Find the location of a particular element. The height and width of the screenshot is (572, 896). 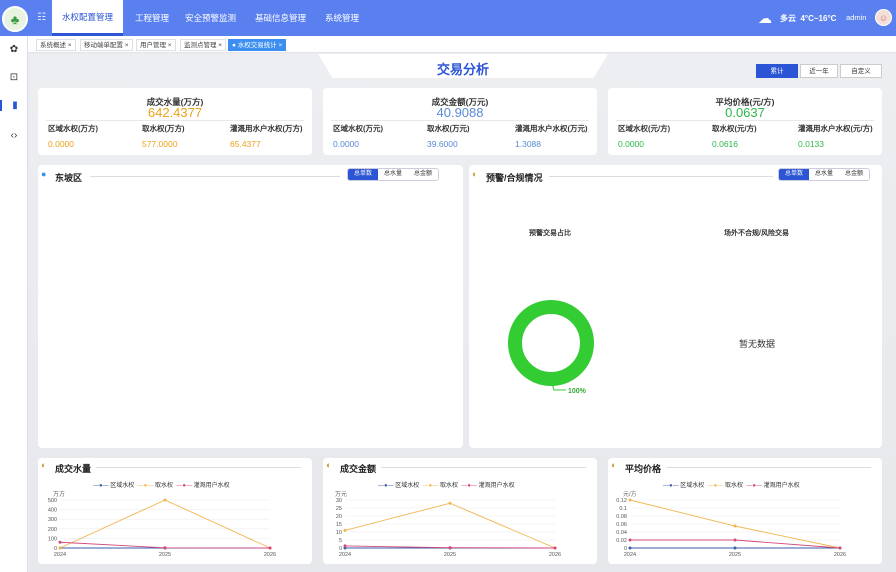

stat-sub-value: 577.0000 is located at coordinates (160, 144).